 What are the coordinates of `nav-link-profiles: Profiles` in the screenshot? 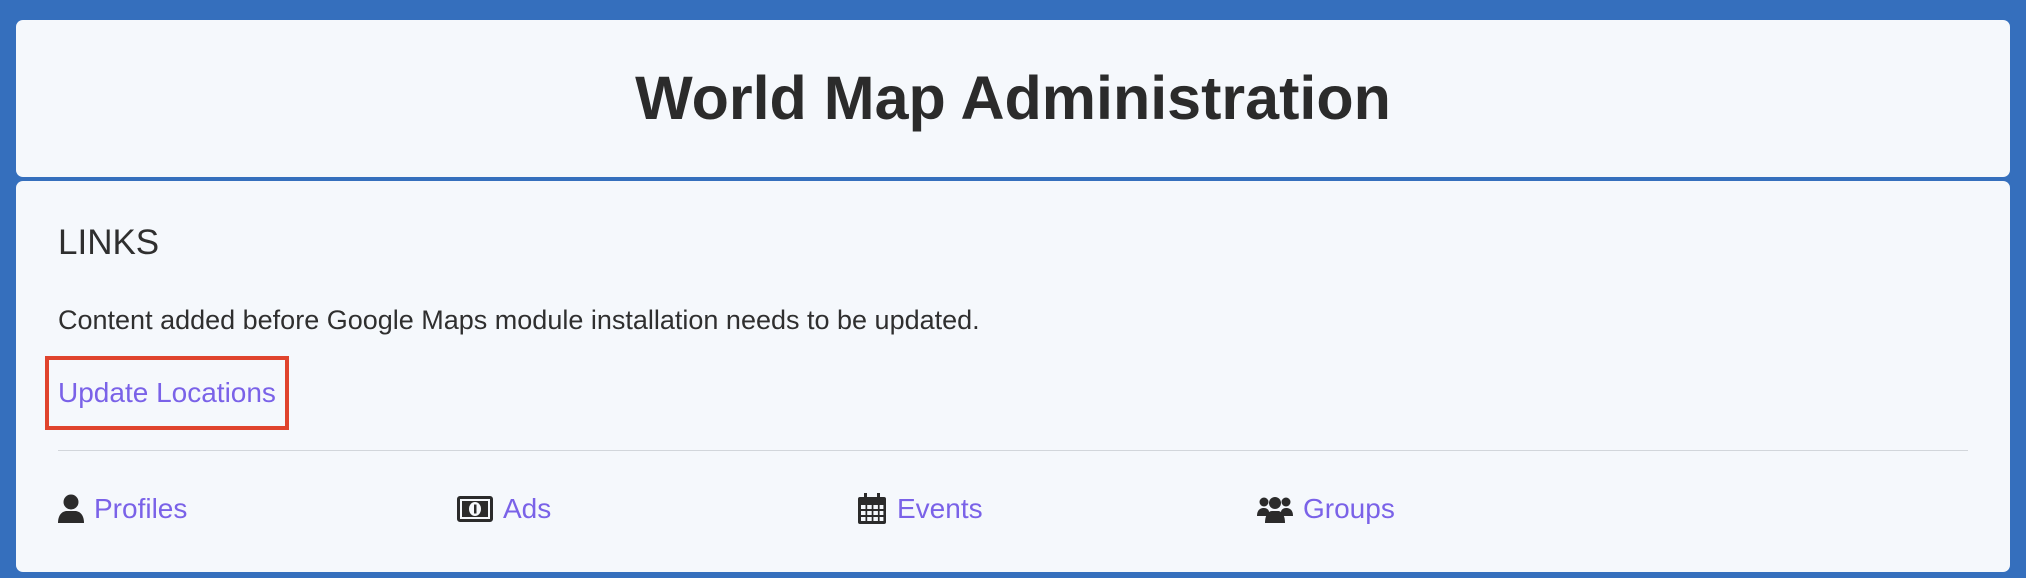 It's located at (122, 509).